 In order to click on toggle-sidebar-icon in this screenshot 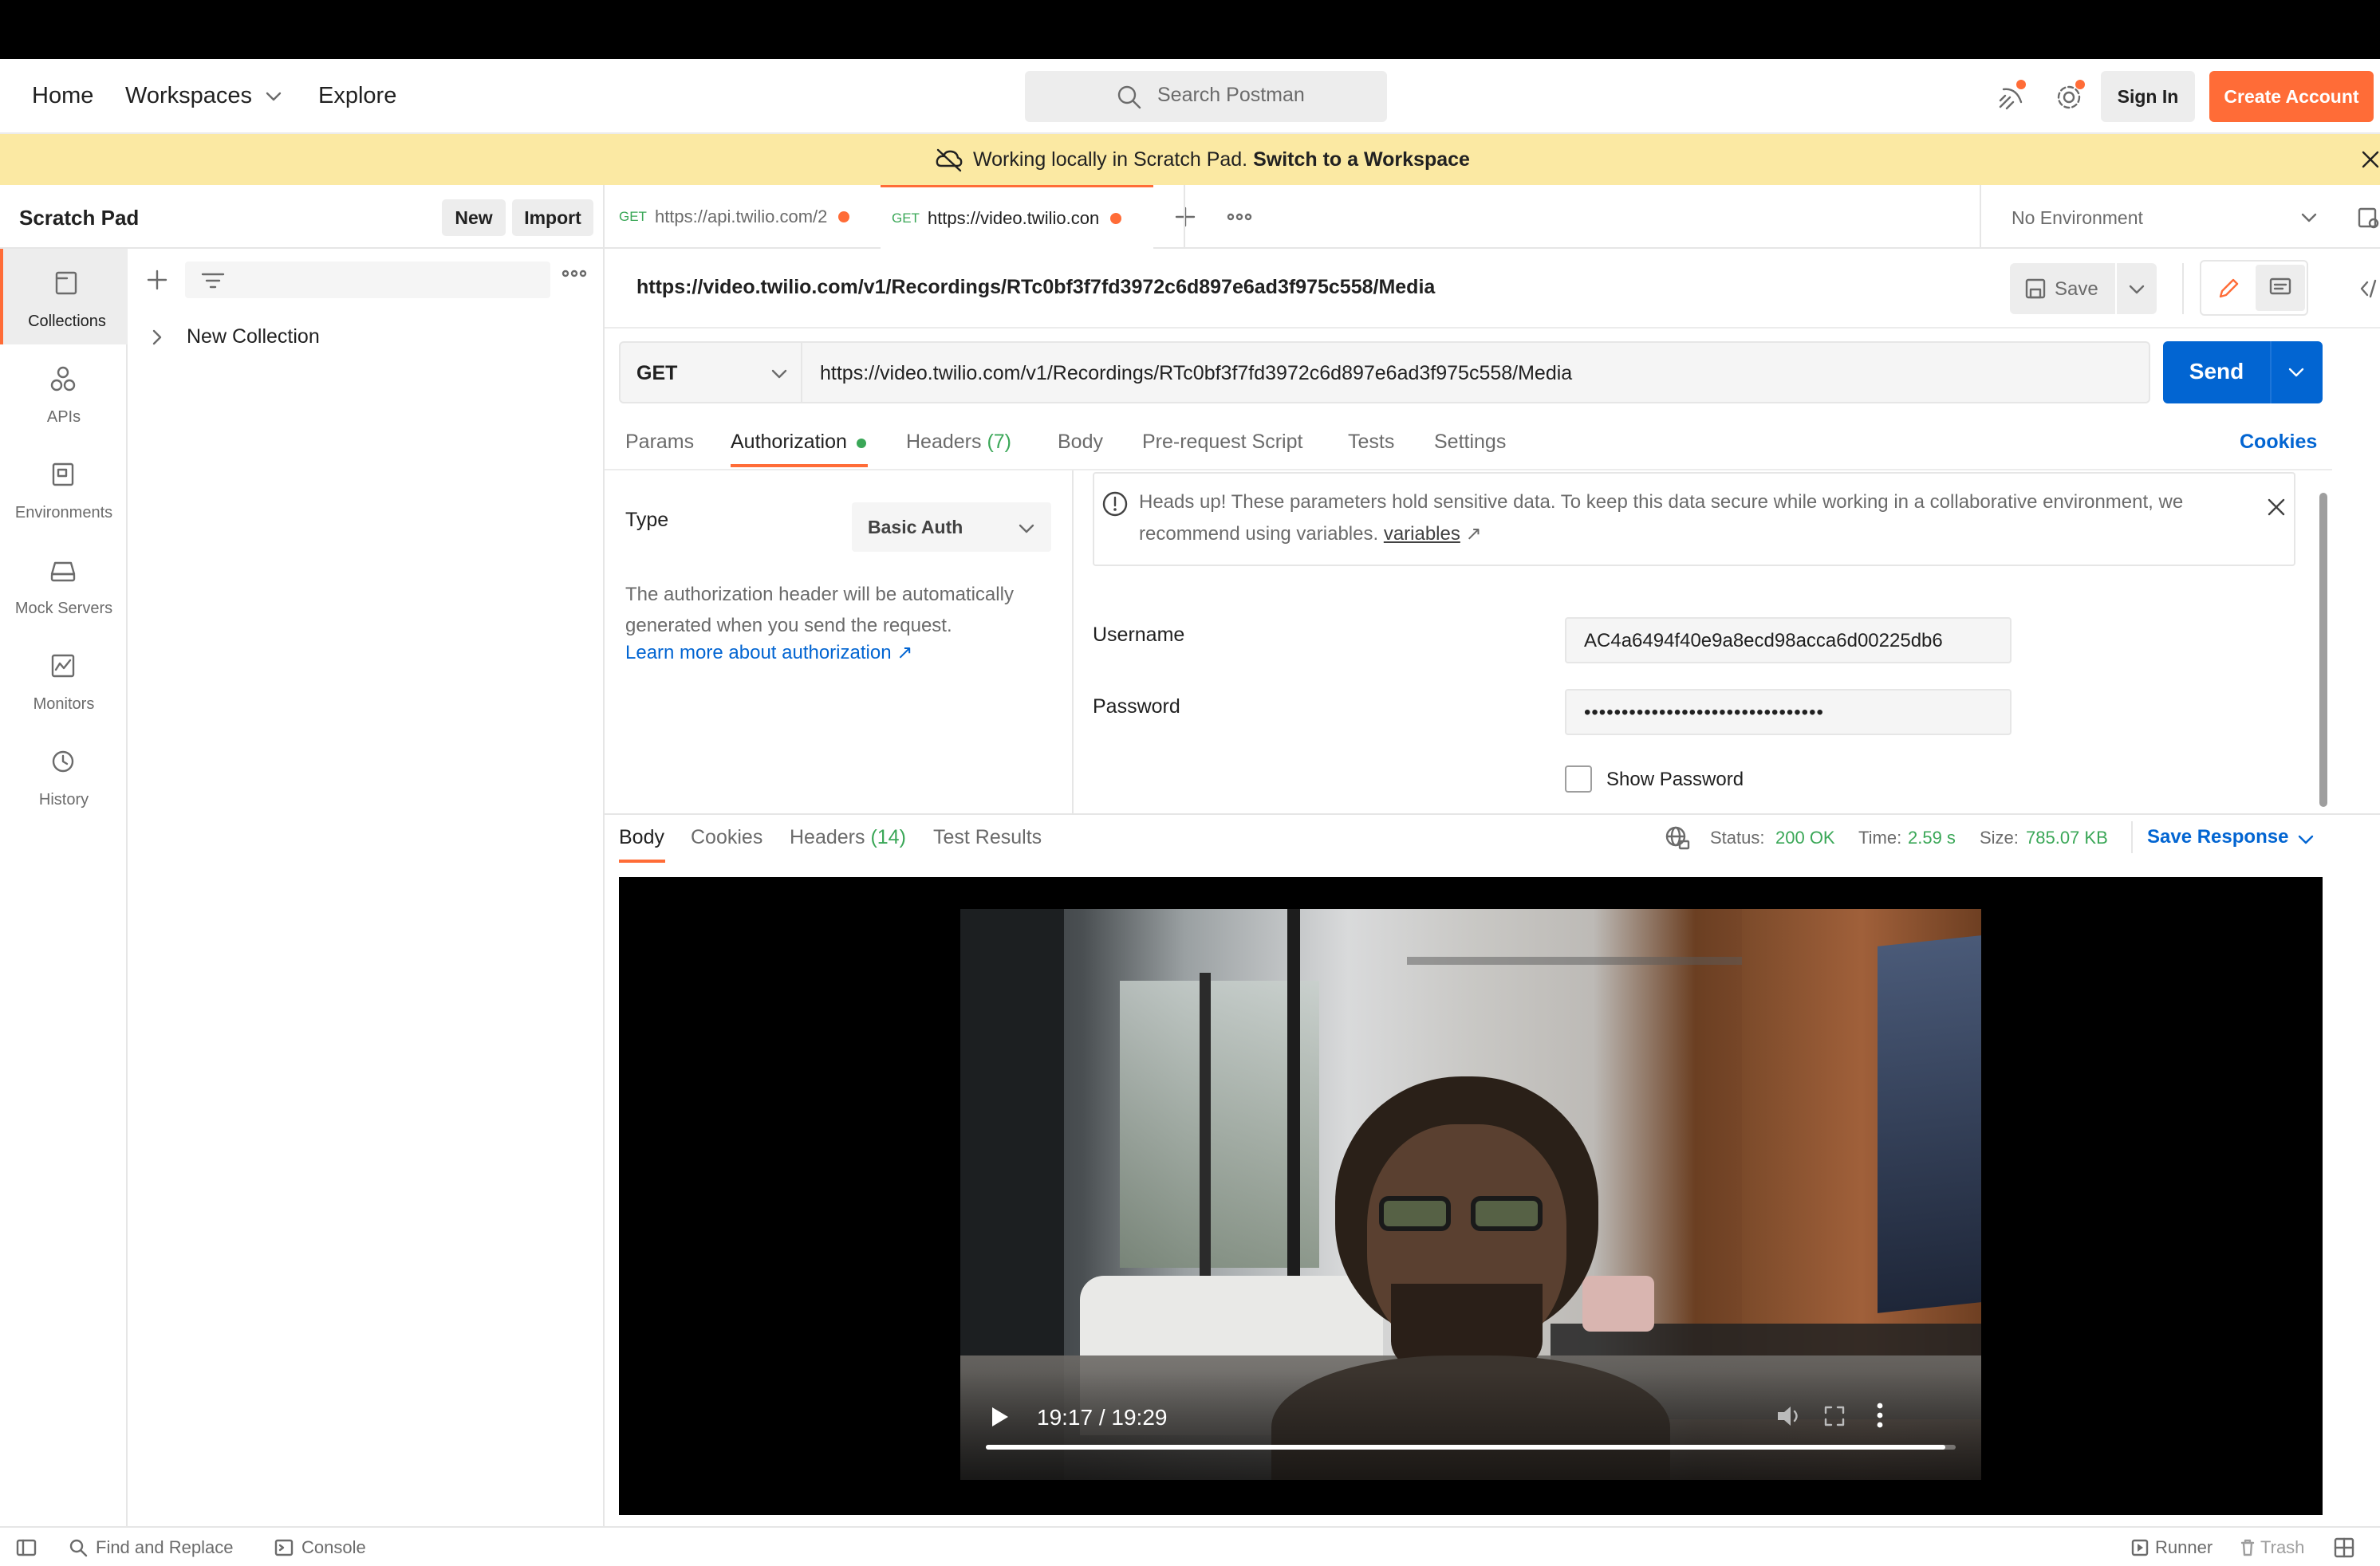, I will do `click(26, 1547)`.